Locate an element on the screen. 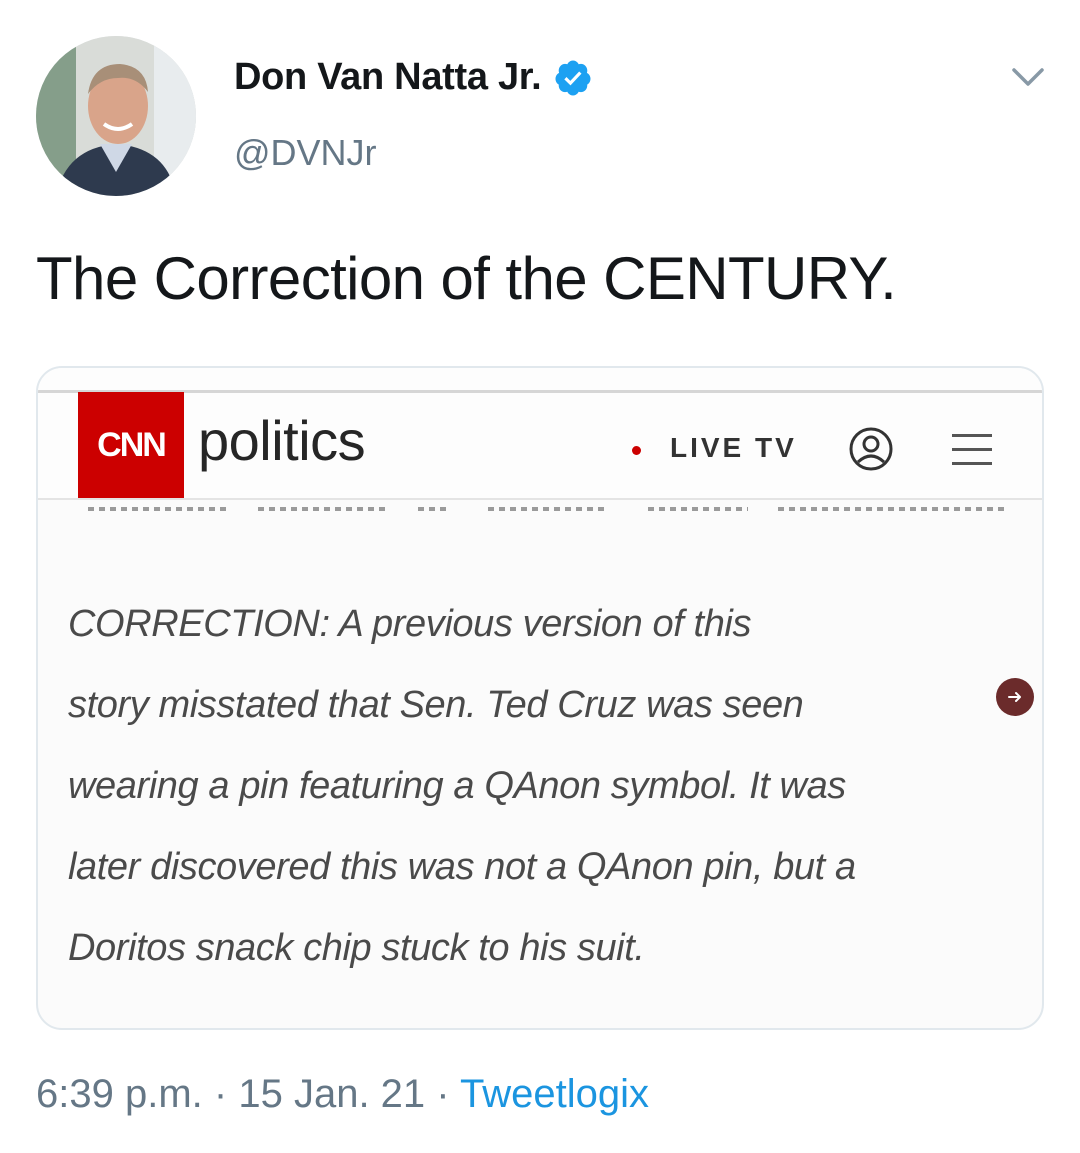 The image size is (1080, 1153). live-tv-label: LIVE TV is located at coordinates (733, 447).